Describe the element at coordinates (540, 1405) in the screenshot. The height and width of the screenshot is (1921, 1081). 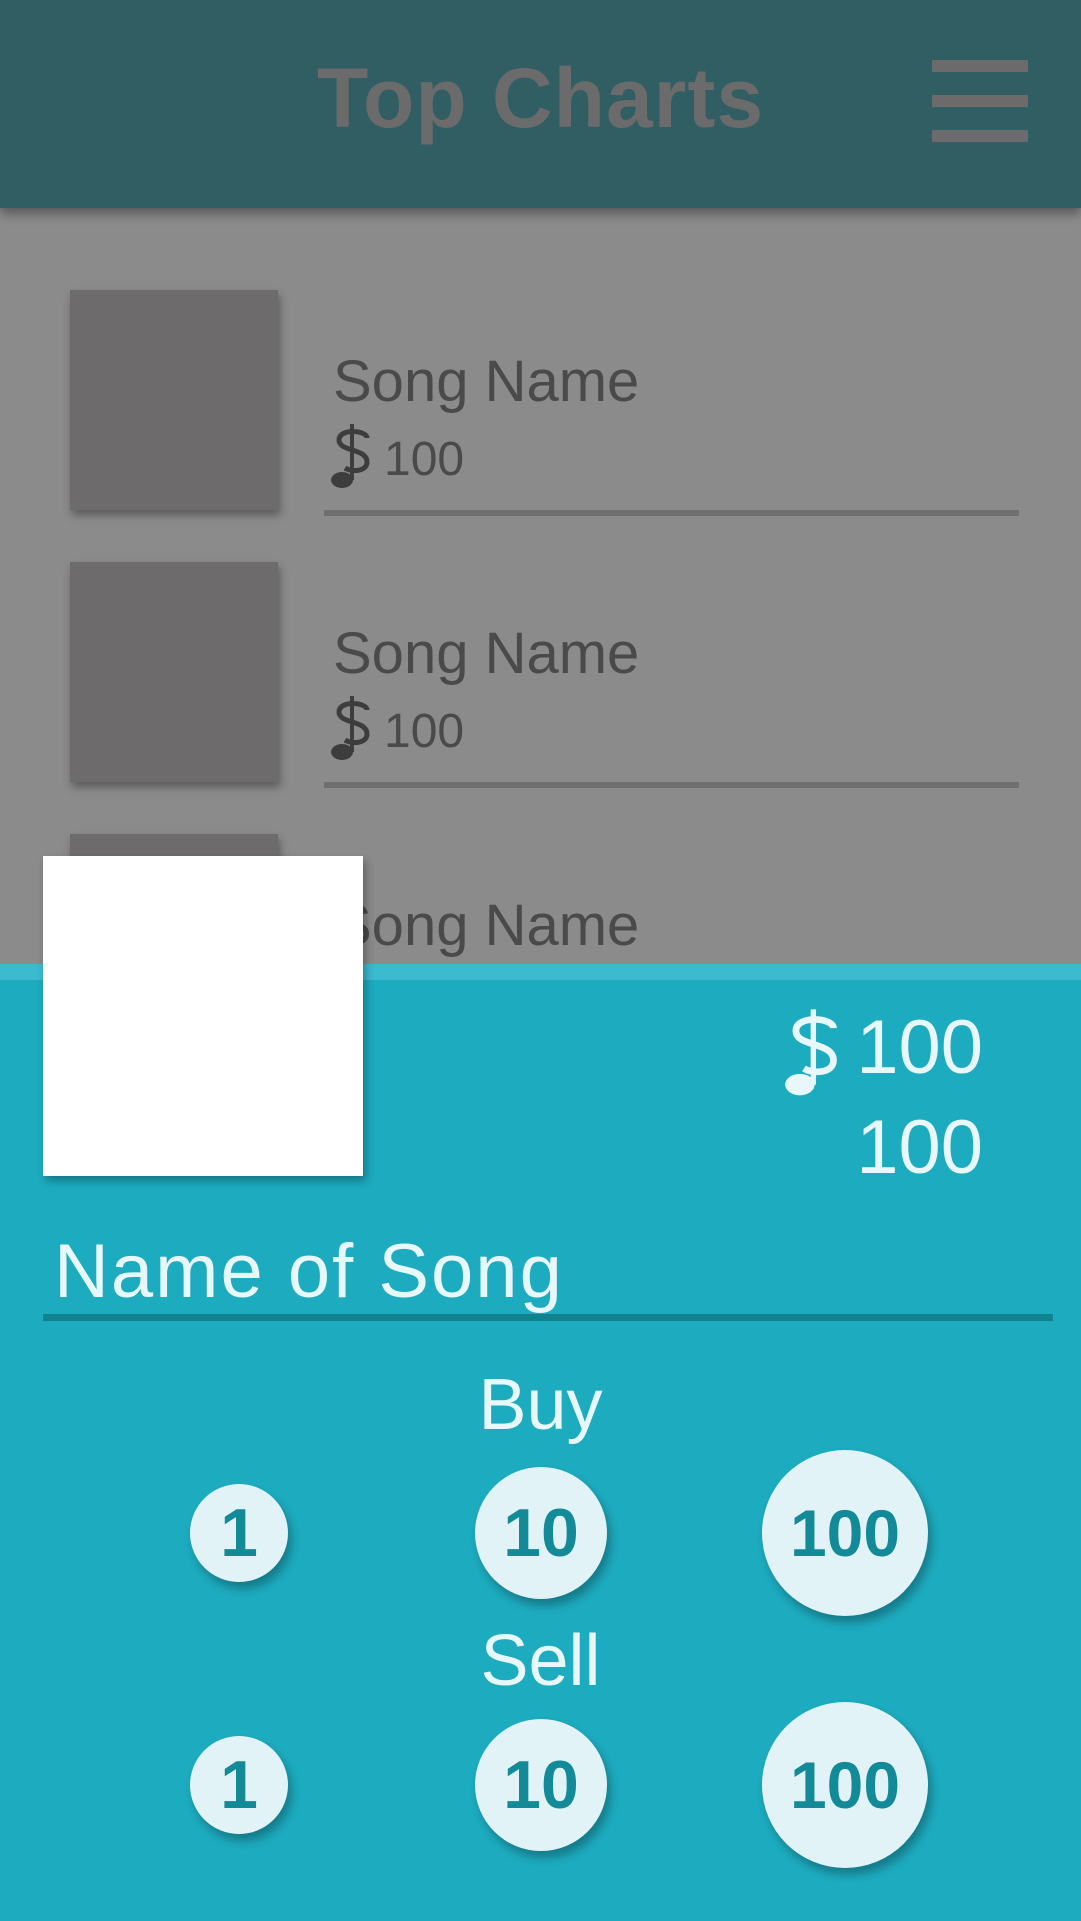
I see `buy-label: Buy` at that location.